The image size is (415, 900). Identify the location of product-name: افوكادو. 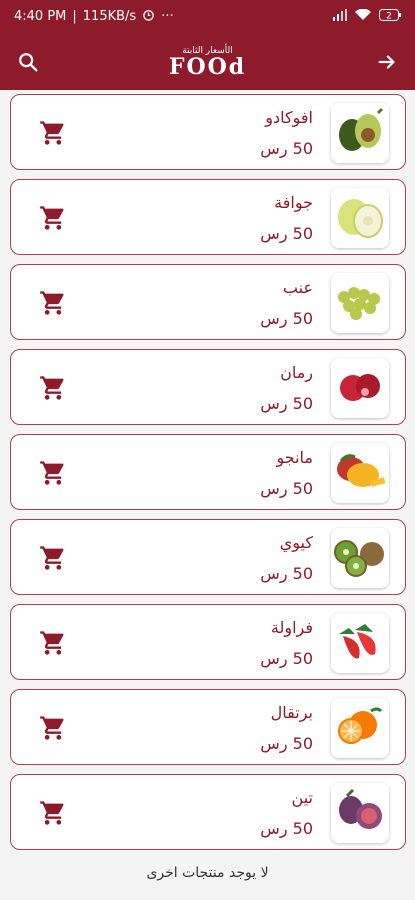
(289, 117).